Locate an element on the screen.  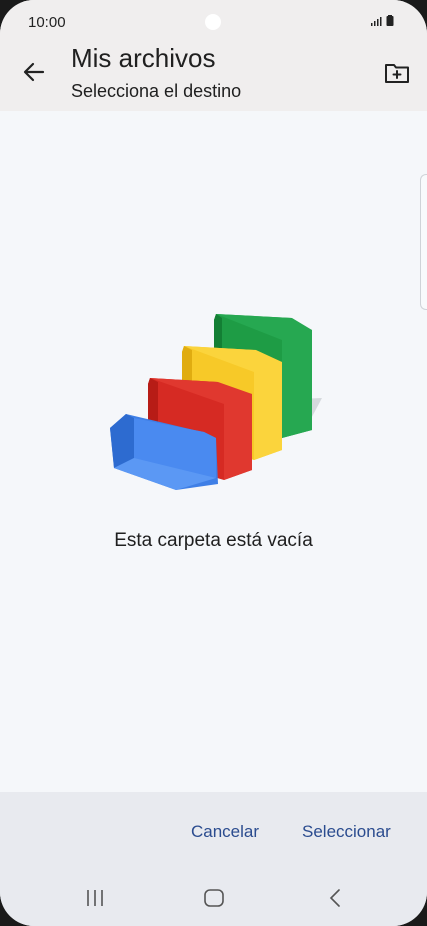
scroll-handle is located at coordinates (423, 242).